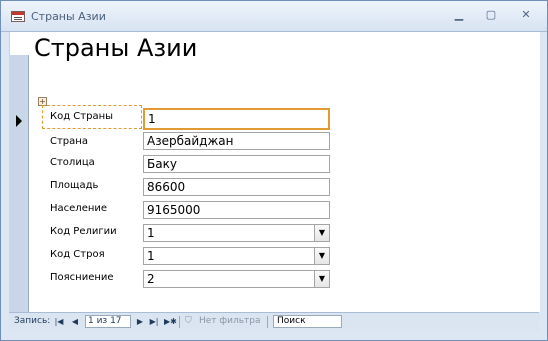  Describe the element at coordinates (69, 141) in the screenshot. I see `label-country: Страна` at that location.